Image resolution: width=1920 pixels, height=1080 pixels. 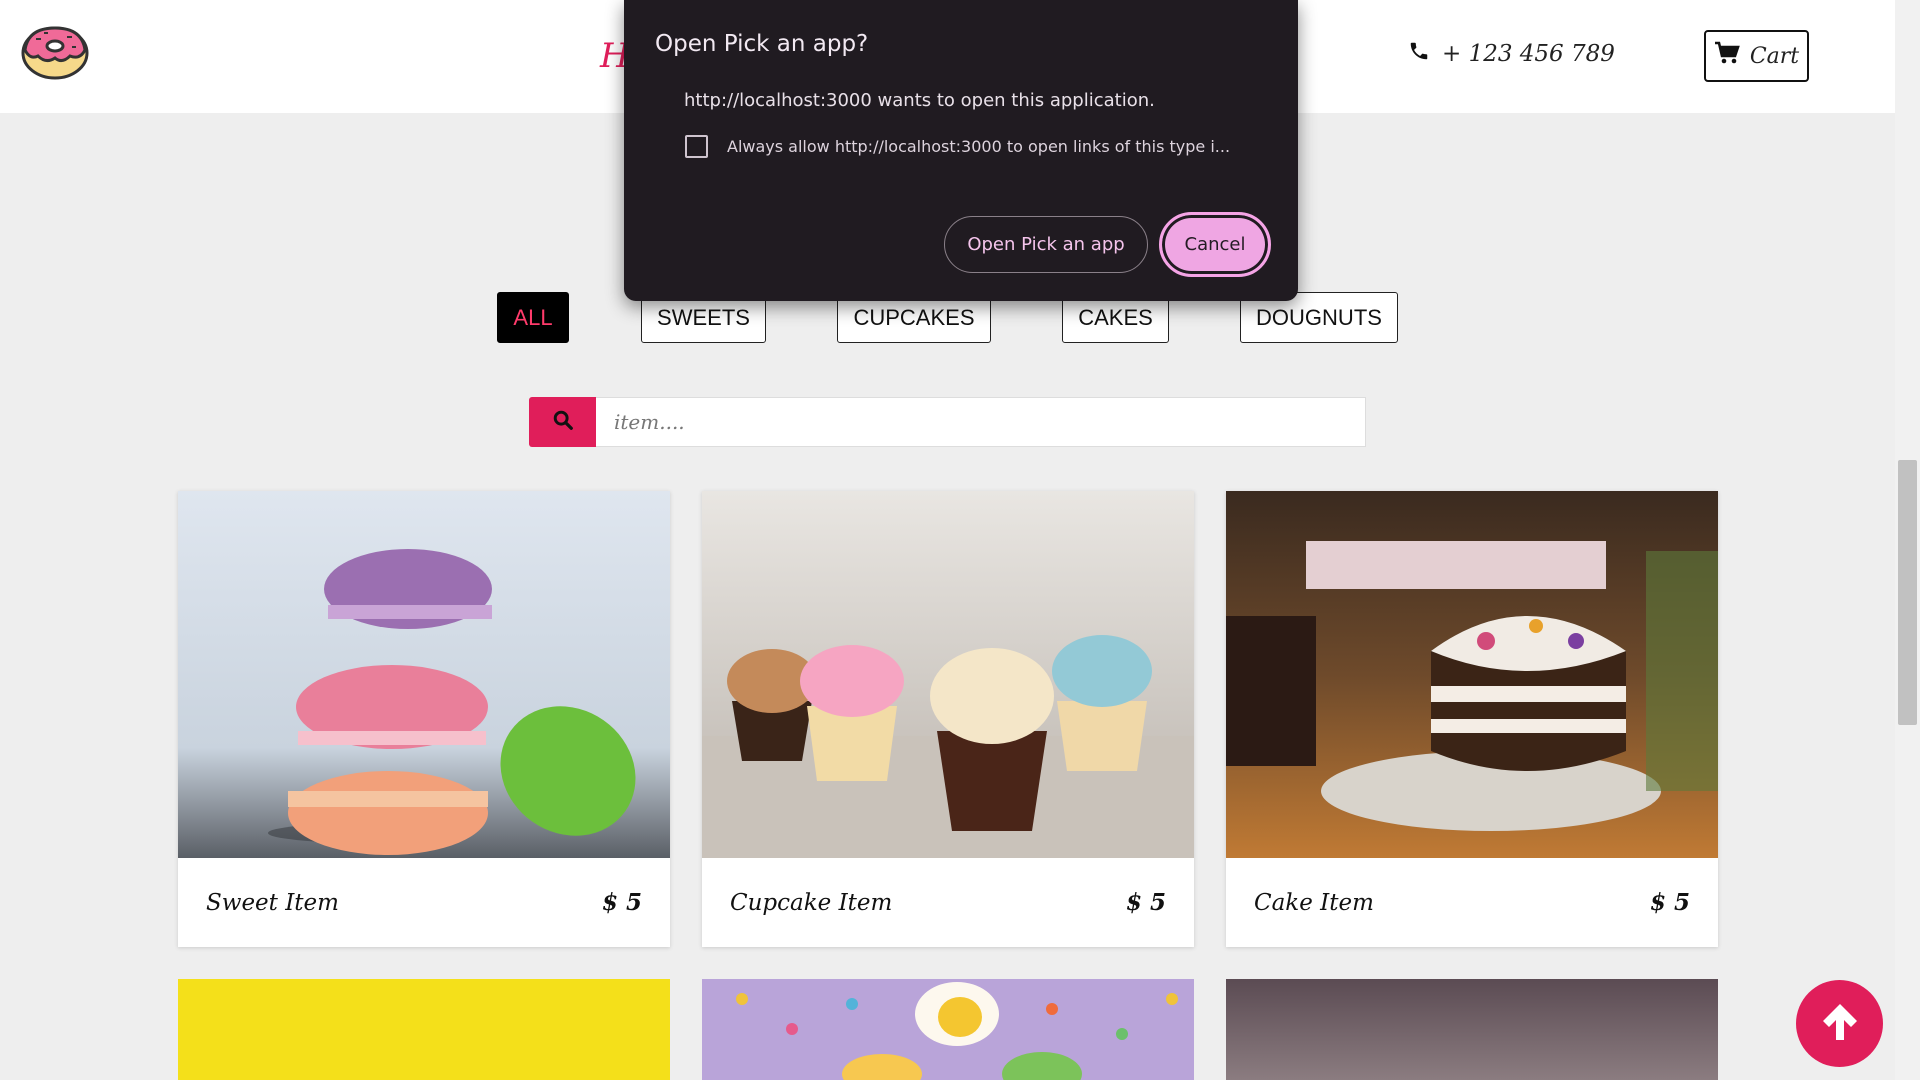 I want to click on arrow-up-icon, so click(x=1840, y=1023).